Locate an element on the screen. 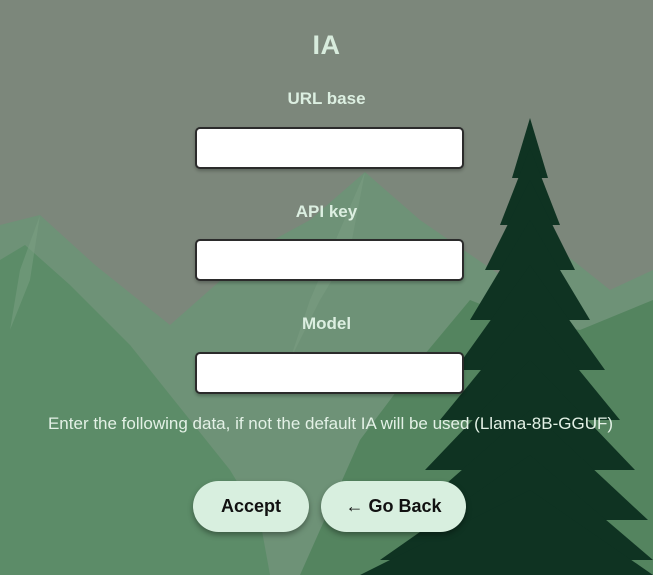 The width and height of the screenshot is (653, 575). url-base-label: URL base is located at coordinates (326, 98).